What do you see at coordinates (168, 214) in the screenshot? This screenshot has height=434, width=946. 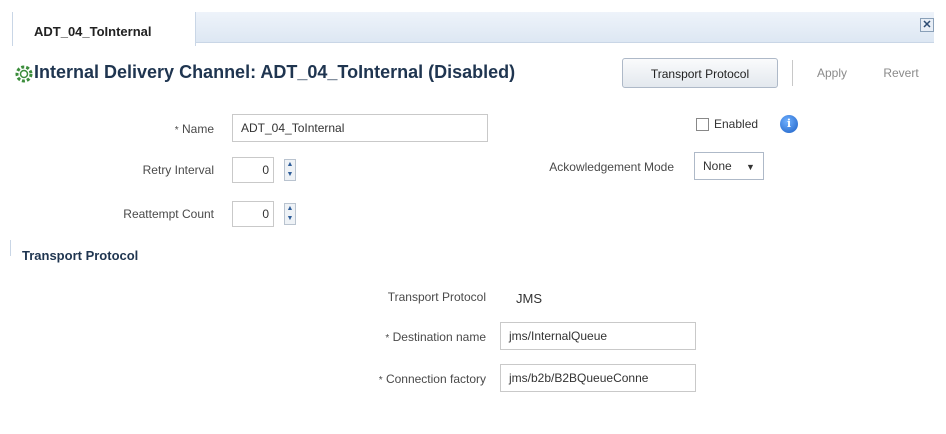 I see `reattempt-count-label: Reattempt Count` at bounding box center [168, 214].